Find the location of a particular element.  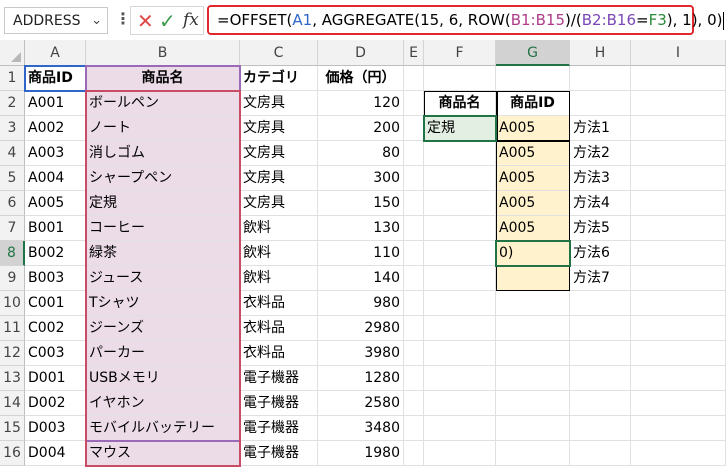

column-header-i: I is located at coordinates (678, 53).